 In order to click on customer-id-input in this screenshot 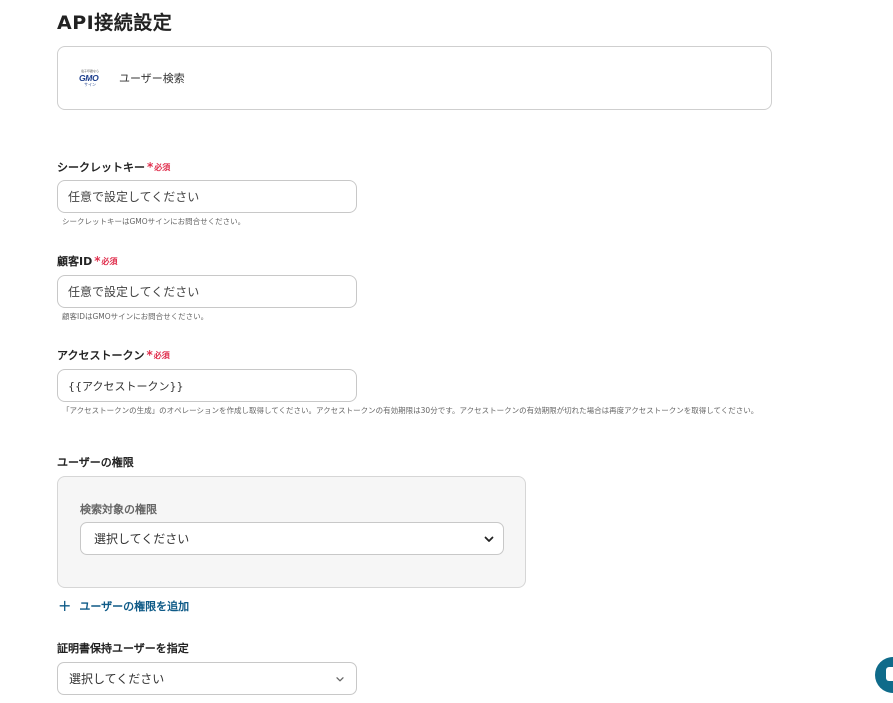, I will do `click(207, 291)`.